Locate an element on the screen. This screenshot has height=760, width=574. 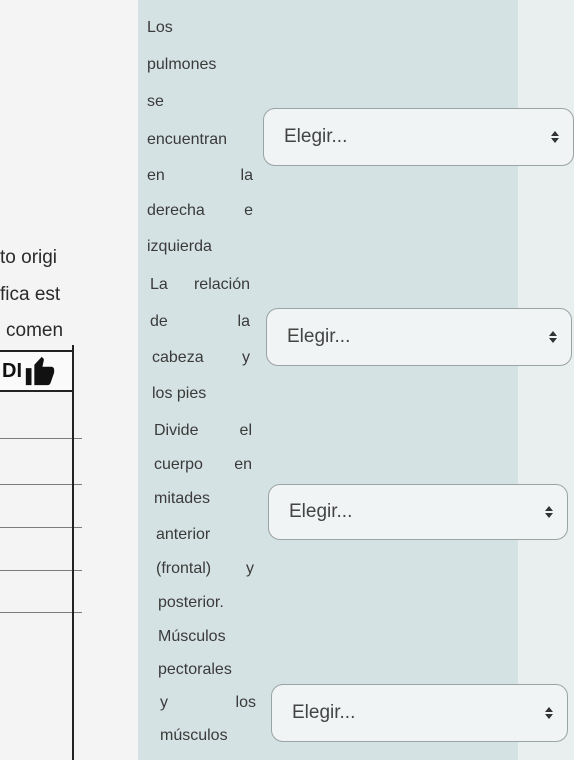
question-1-text: izquierda is located at coordinates (179, 246).